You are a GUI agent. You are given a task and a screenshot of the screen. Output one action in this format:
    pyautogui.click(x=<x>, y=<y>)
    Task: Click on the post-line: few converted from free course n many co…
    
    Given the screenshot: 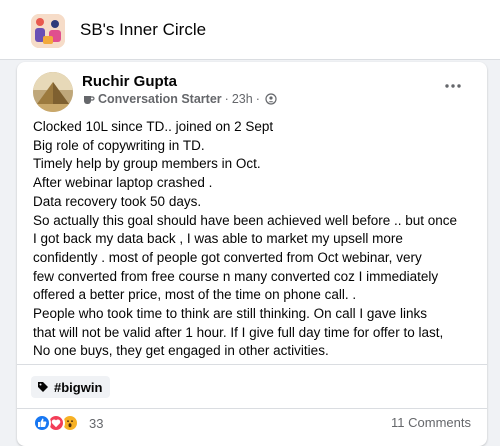 What is the action you would take?
    pyautogui.click(x=236, y=276)
    